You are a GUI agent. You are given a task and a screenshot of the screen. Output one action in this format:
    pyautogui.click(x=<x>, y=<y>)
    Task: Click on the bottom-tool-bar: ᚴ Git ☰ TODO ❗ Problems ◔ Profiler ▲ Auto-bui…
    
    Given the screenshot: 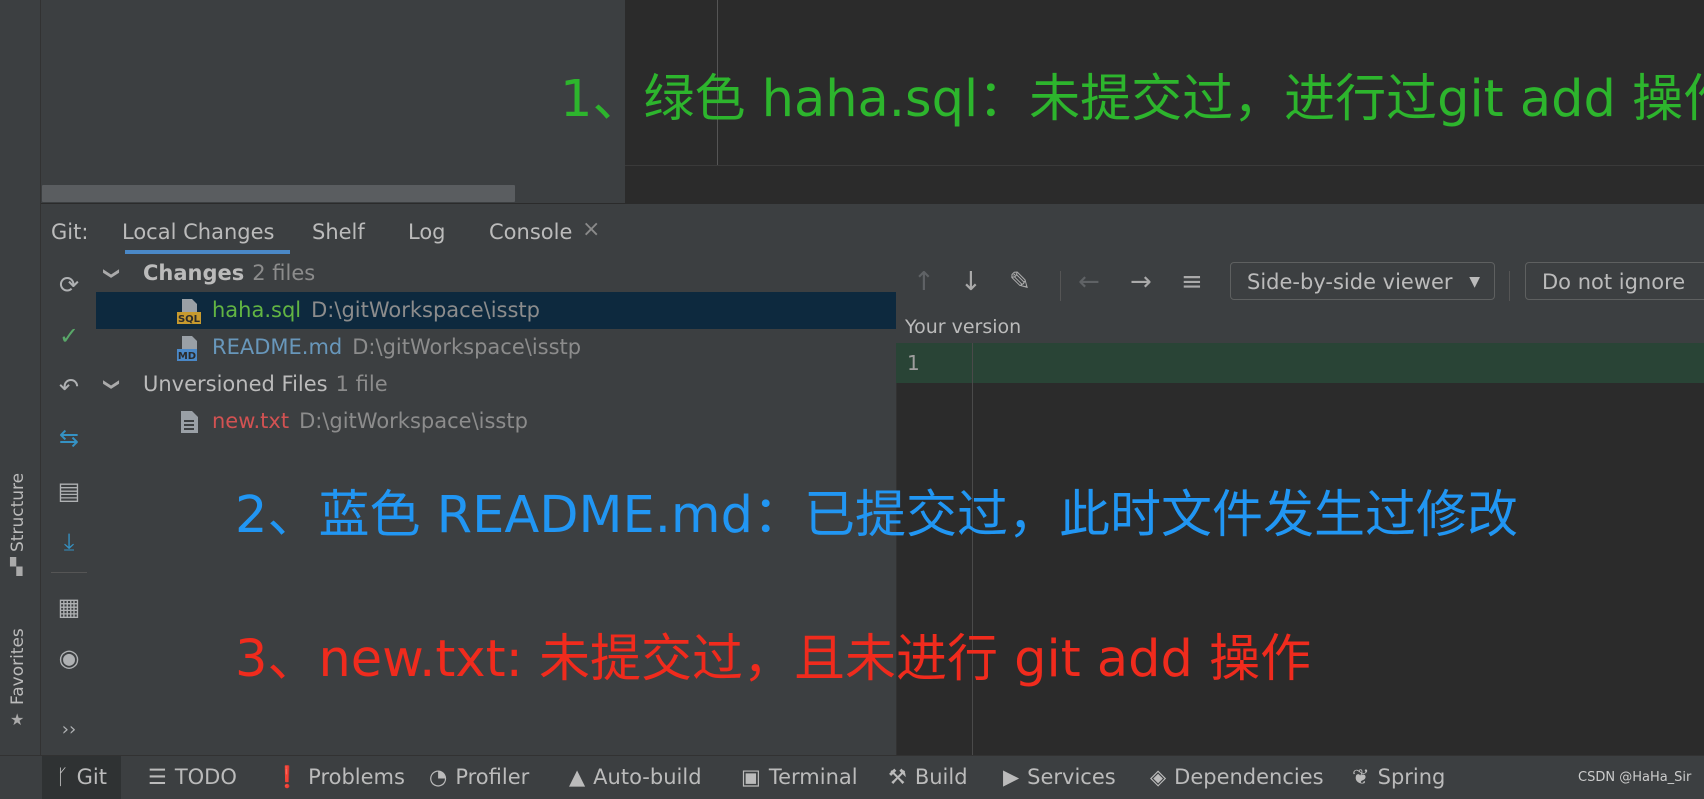 What is the action you would take?
    pyautogui.click(x=852, y=777)
    